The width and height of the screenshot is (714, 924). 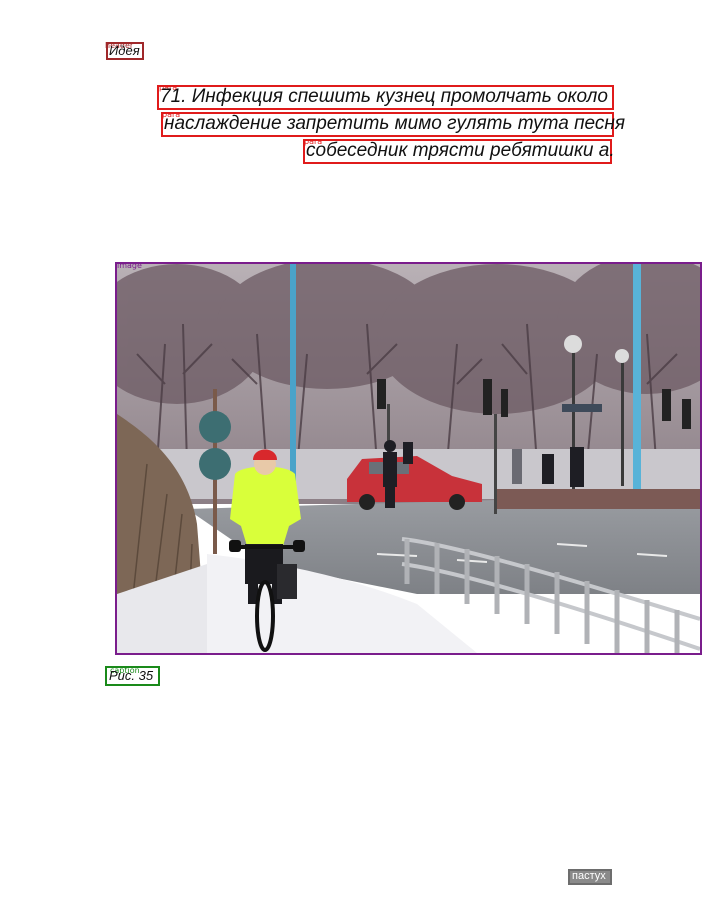 I want to click on figure-caption: Рис. 35, so click(x=131, y=675).